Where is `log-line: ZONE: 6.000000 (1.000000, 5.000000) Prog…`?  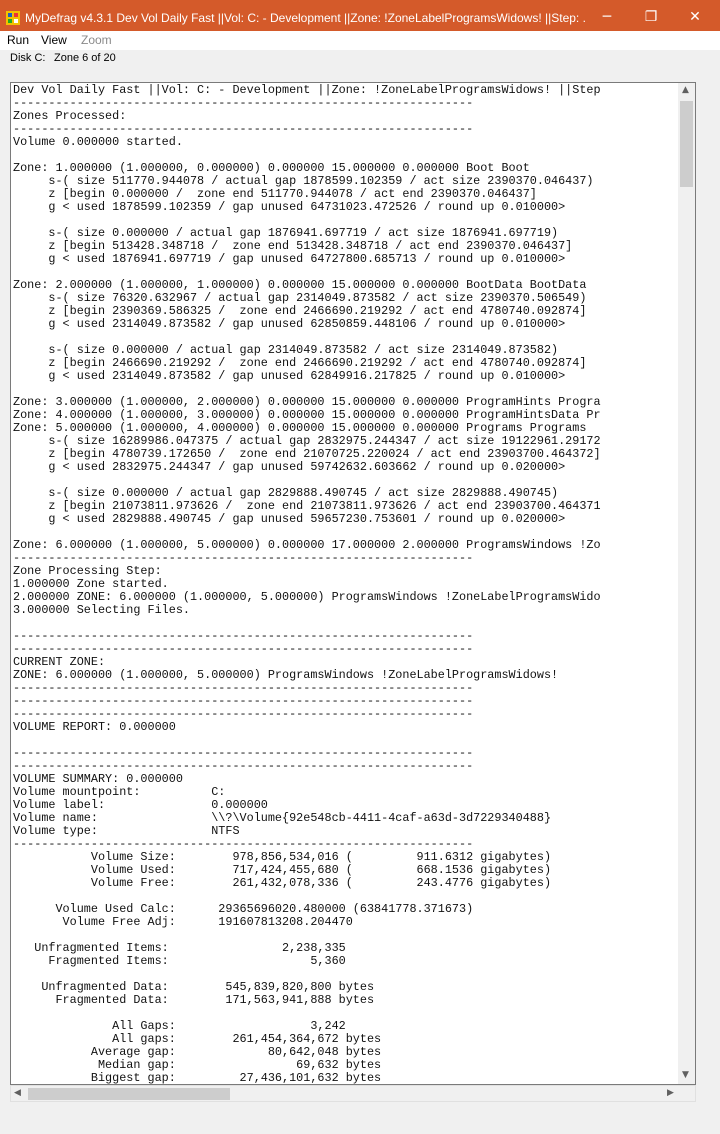
log-line: ZONE: 6.000000 (1.000000, 5.000000) Prog… is located at coordinates (286, 675).